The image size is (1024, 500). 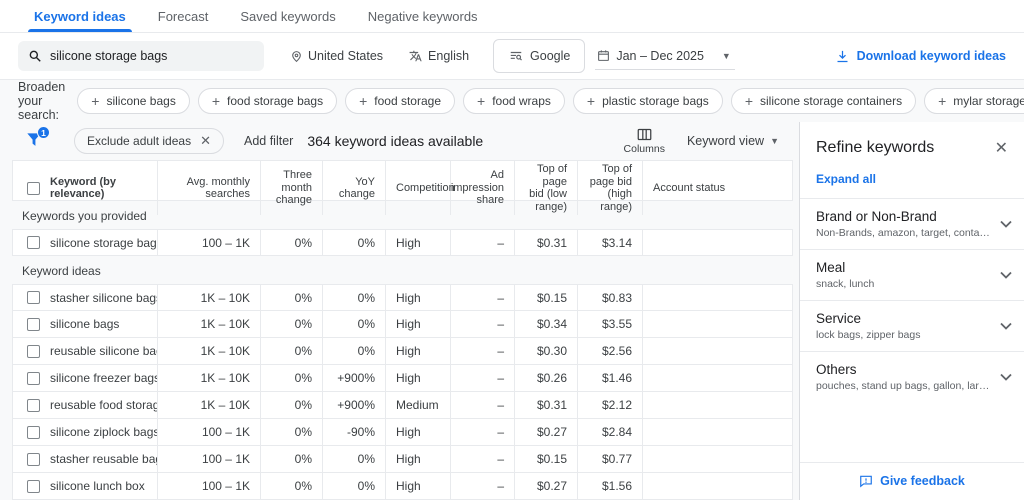 I want to click on exclude-adult-ideas-chip: Exclude adult ideas ✕, so click(x=149, y=141).